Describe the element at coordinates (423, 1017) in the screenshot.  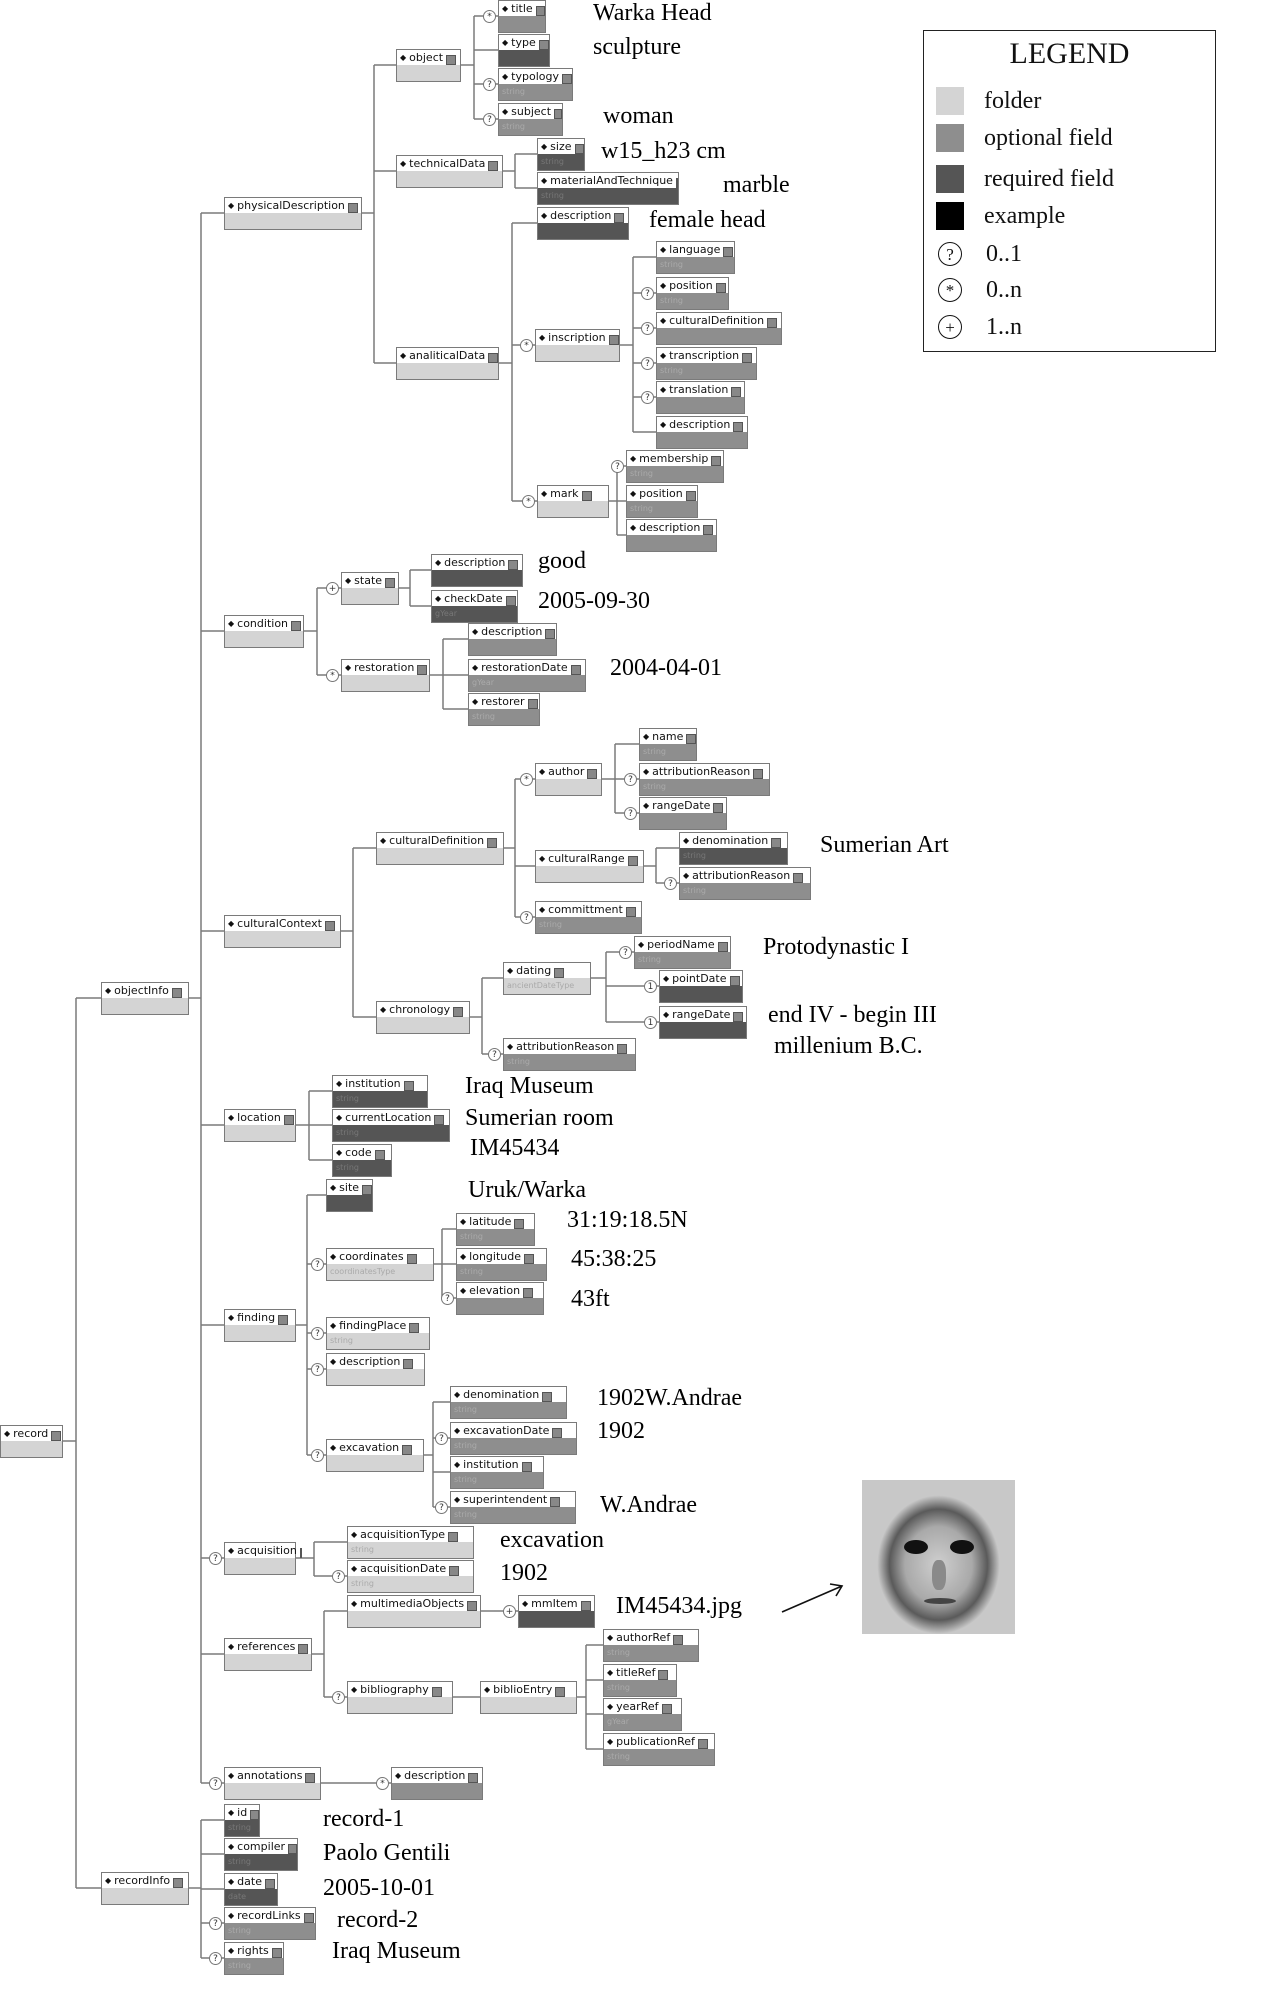
I see `node-chronology: ◆ chronology` at that location.